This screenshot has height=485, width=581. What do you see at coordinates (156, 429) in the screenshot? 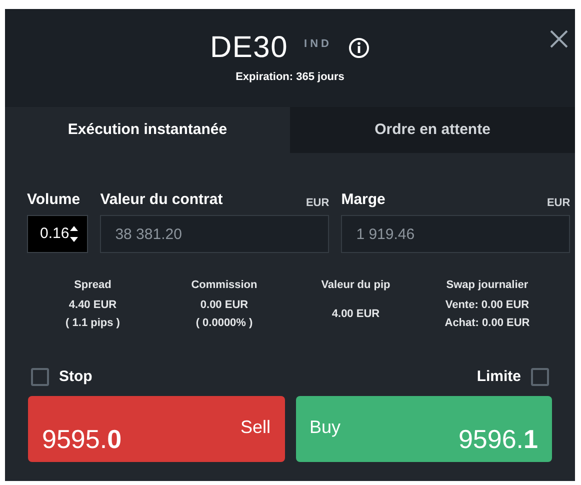
I see `sell-button: 9595.0 Sell` at bounding box center [156, 429].